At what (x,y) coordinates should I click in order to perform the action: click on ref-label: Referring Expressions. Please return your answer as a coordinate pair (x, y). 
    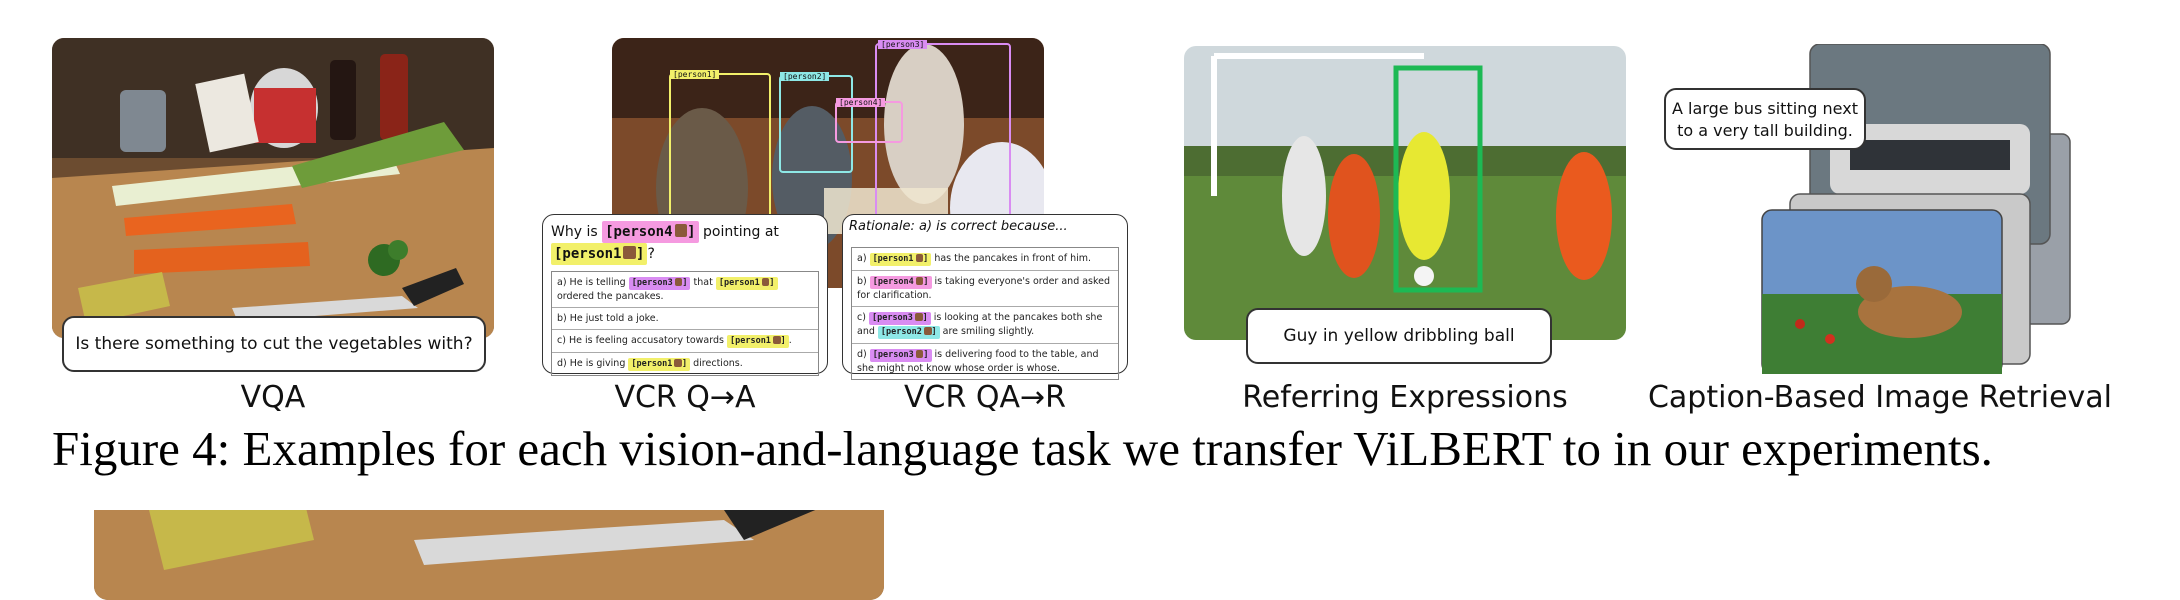
    Looking at the image, I should click on (1405, 397).